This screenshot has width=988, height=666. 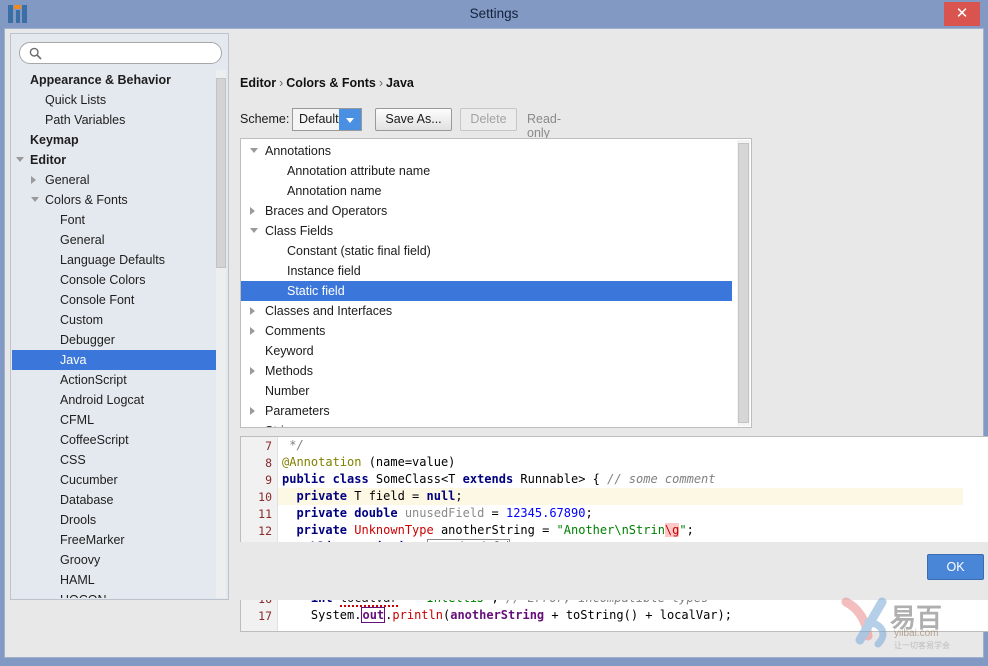 I want to click on color-tree-item-class-fields: Class Fields, so click(x=486, y=231).